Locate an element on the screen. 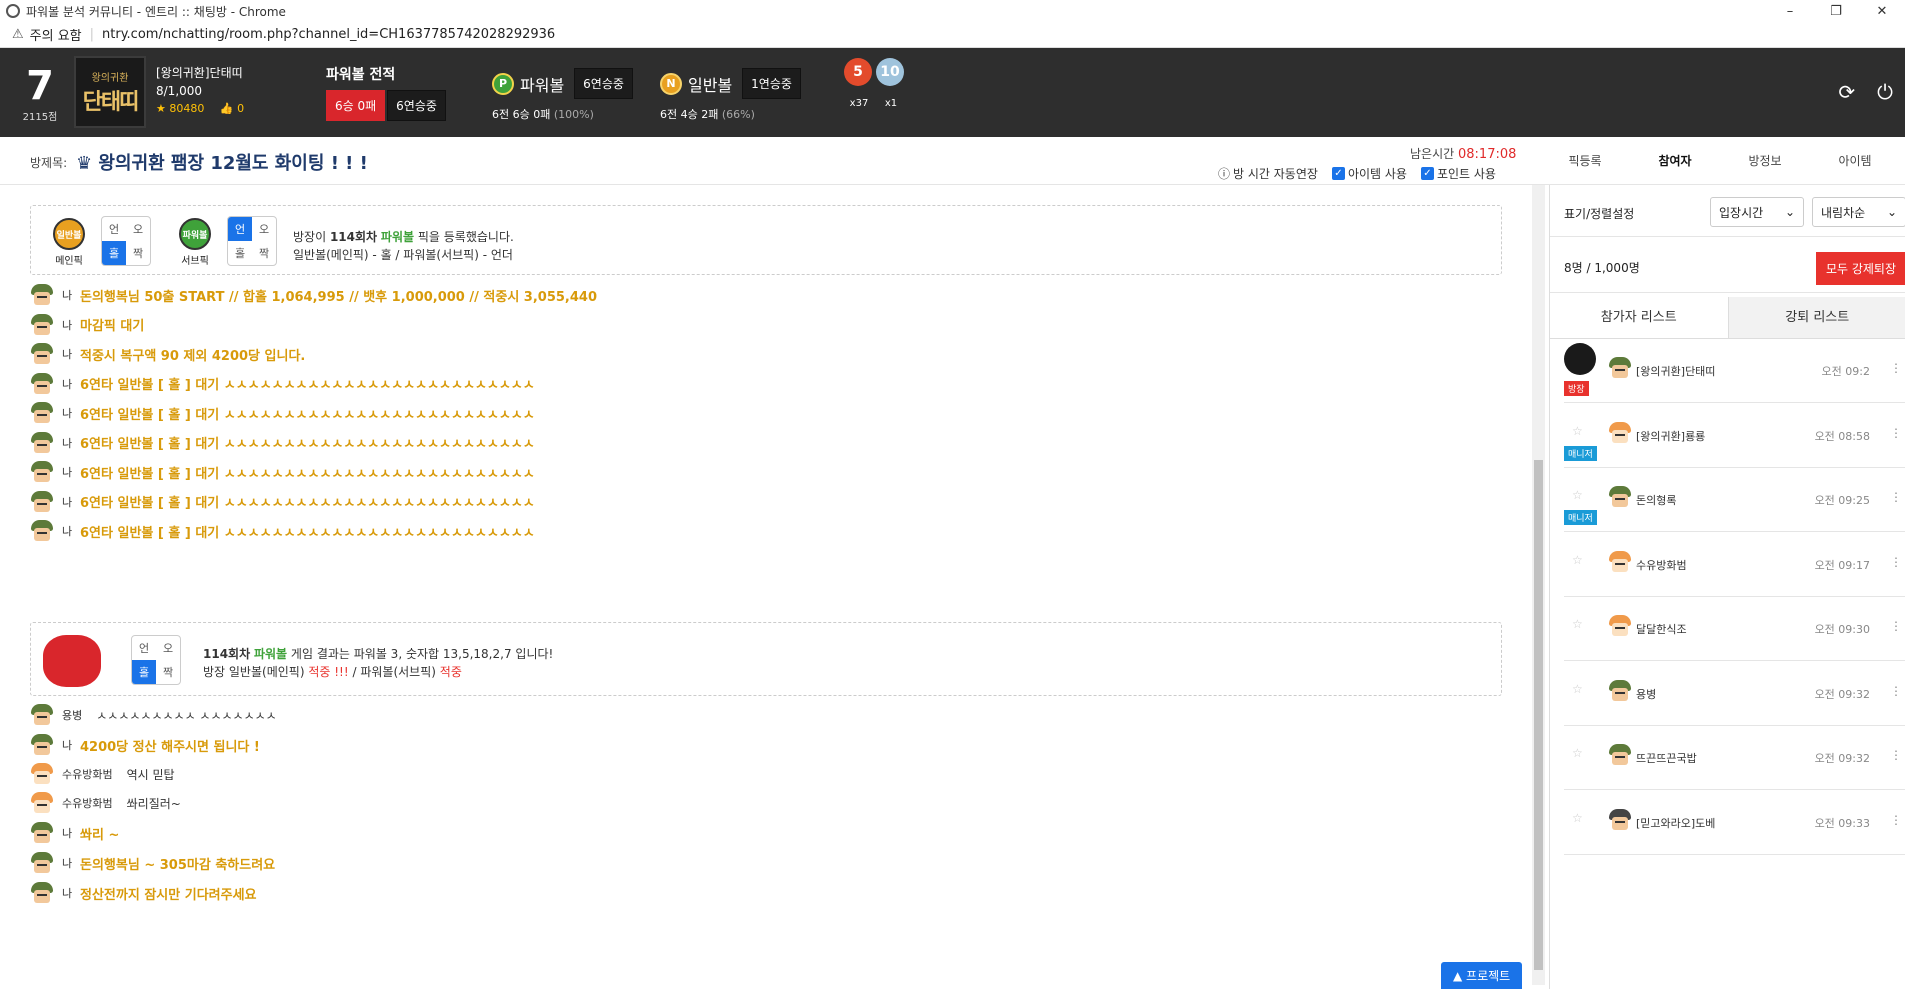 The height and width of the screenshot is (989, 1905). subpick-label: 서브픽 is located at coordinates (195, 261).